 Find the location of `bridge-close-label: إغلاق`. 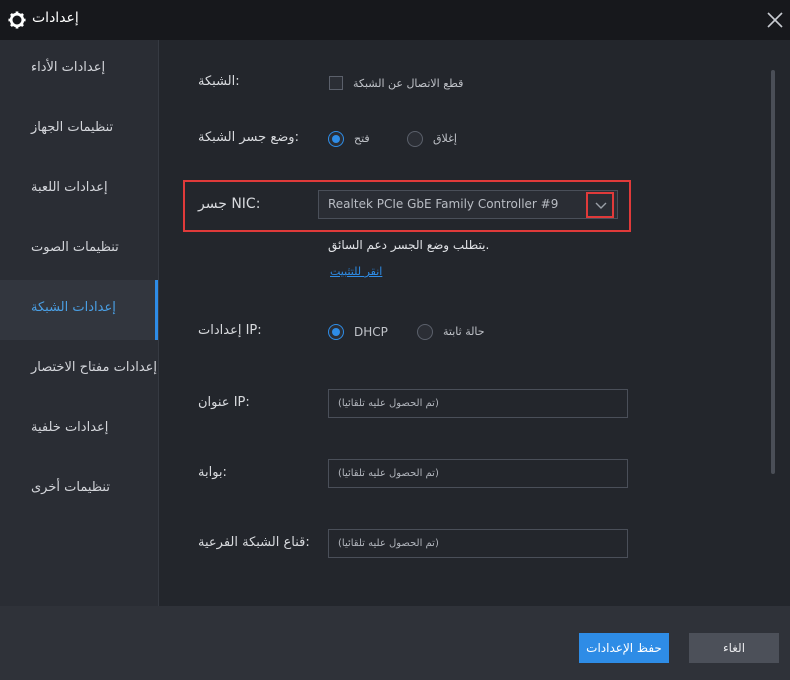

bridge-close-label: إغلاق is located at coordinates (445, 138).